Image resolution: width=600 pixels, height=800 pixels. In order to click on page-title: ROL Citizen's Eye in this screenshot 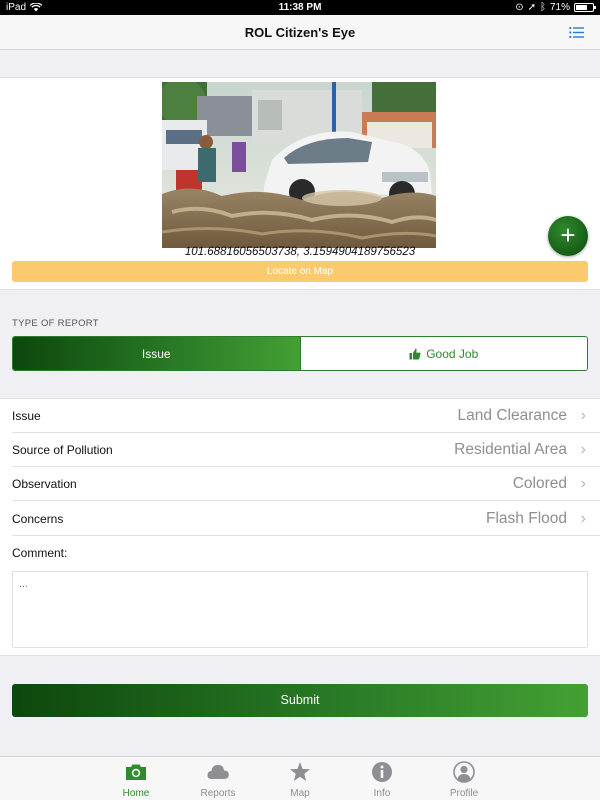, I will do `click(300, 32)`.